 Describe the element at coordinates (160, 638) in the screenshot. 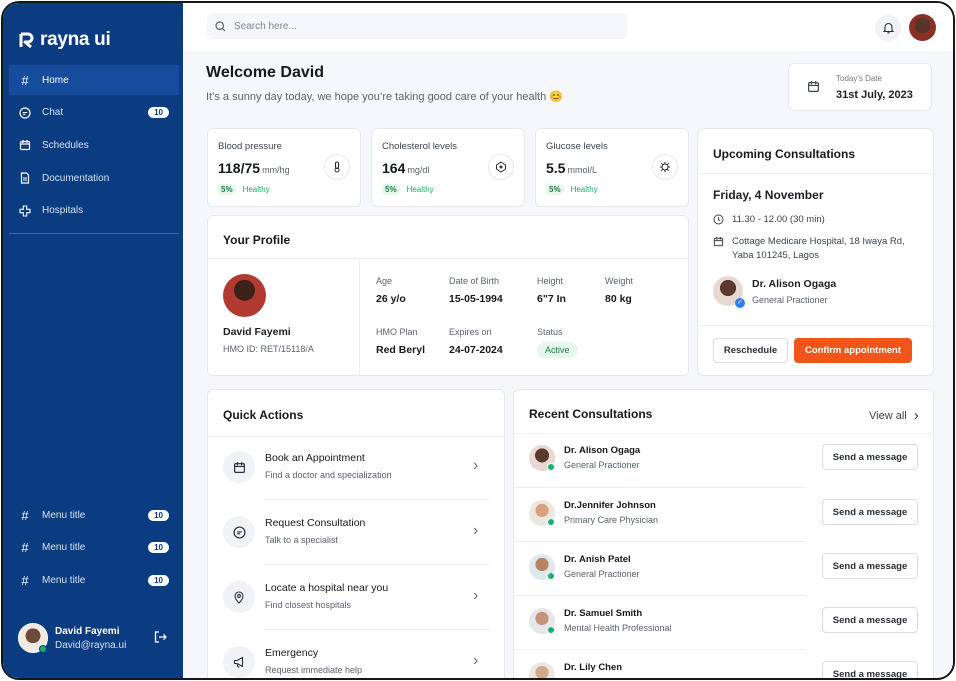

I see `logout-icon` at that location.